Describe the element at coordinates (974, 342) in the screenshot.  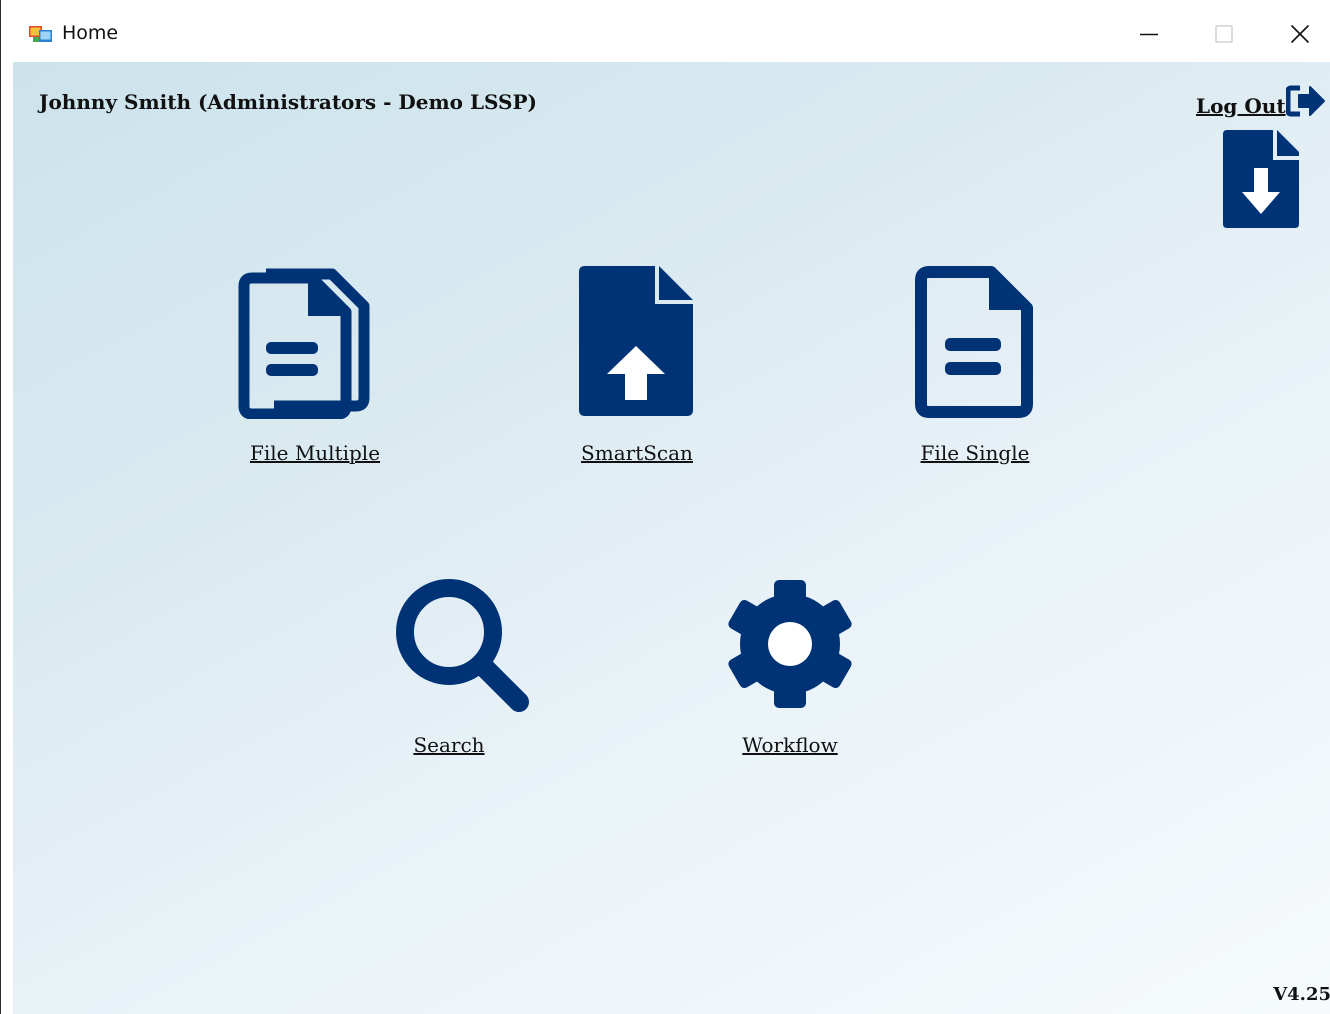
I see `file-single-icon` at that location.